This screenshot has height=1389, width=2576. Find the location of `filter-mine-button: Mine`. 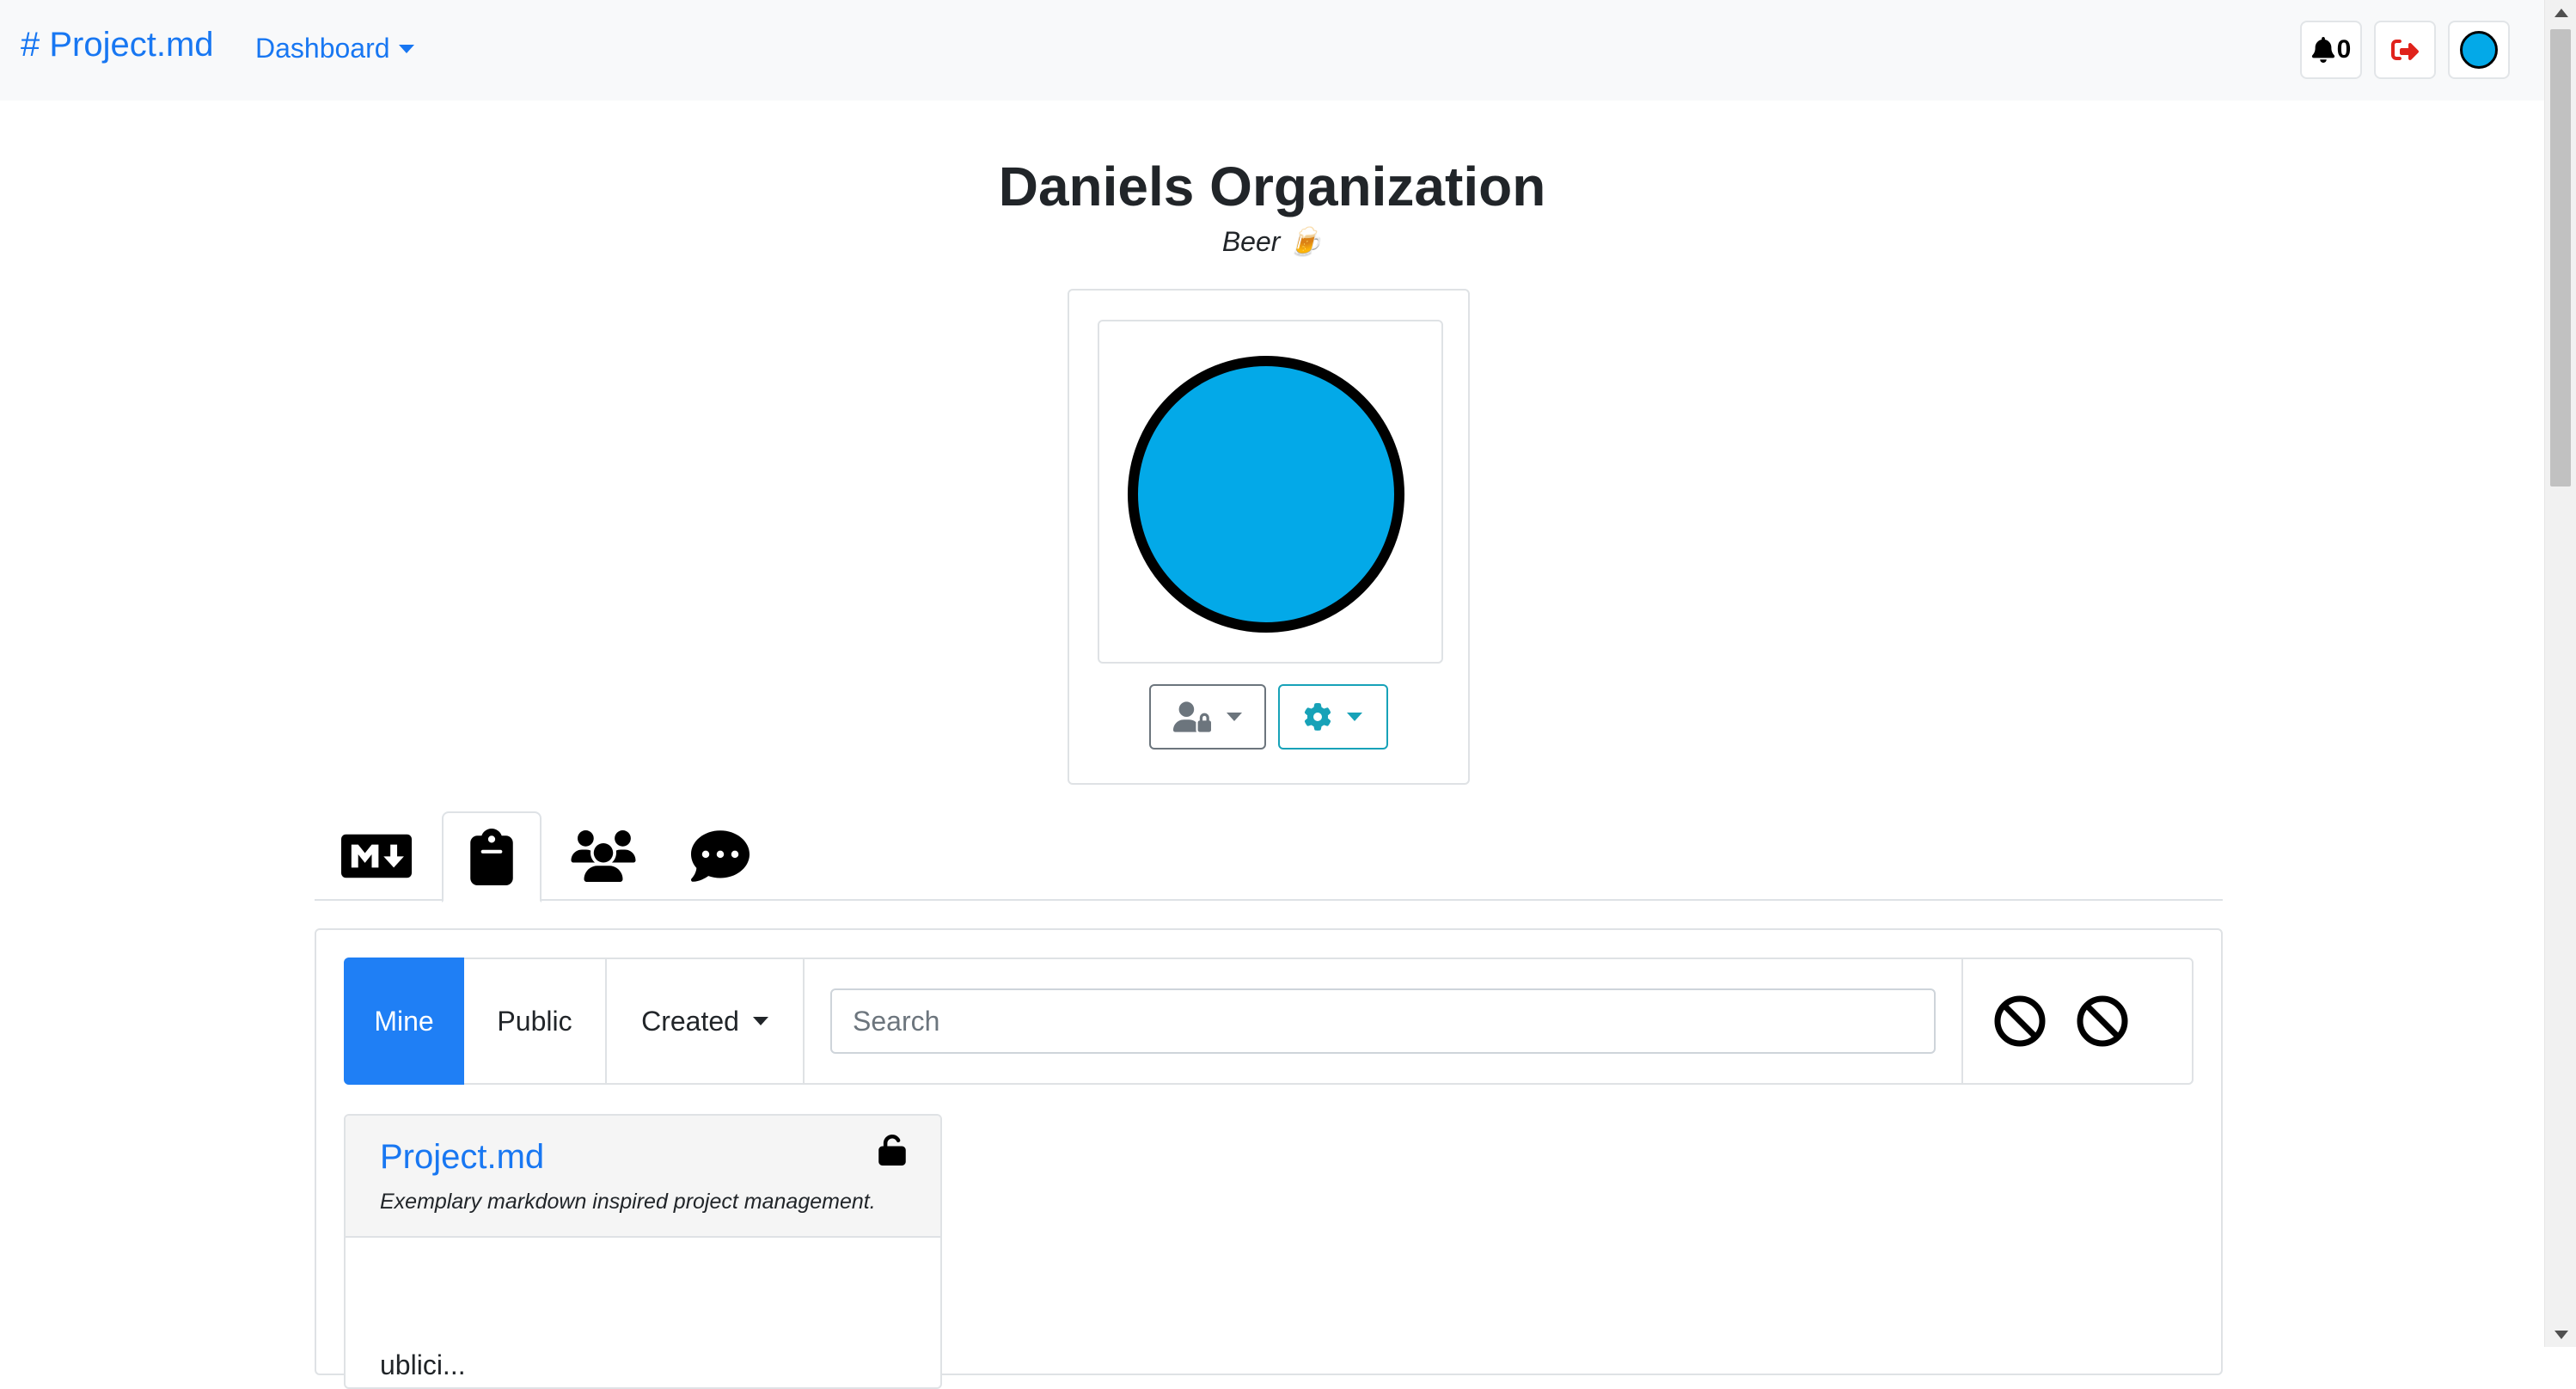

filter-mine-button: Mine is located at coordinates (404, 1022).